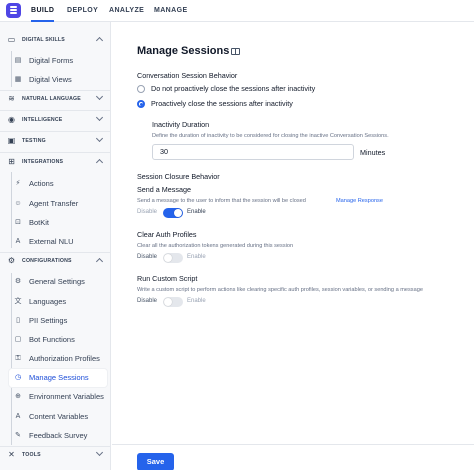  What do you see at coordinates (52, 339) in the screenshot?
I see `sidebar-item-label: Bot Functions` at bounding box center [52, 339].